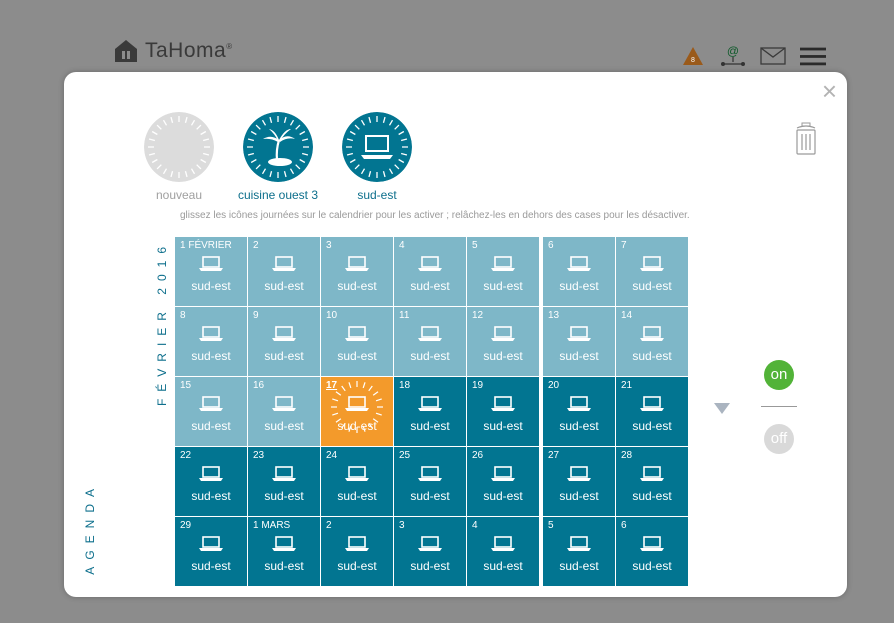  Describe the element at coordinates (332, 385) in the screenshot. I see `day-number: 17` at that location.